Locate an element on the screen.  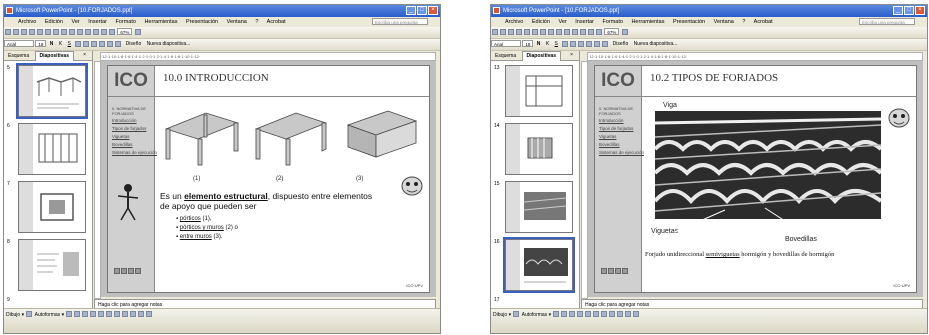
autoshapes-menu: Autoformas is located at coordinates (535, 315).